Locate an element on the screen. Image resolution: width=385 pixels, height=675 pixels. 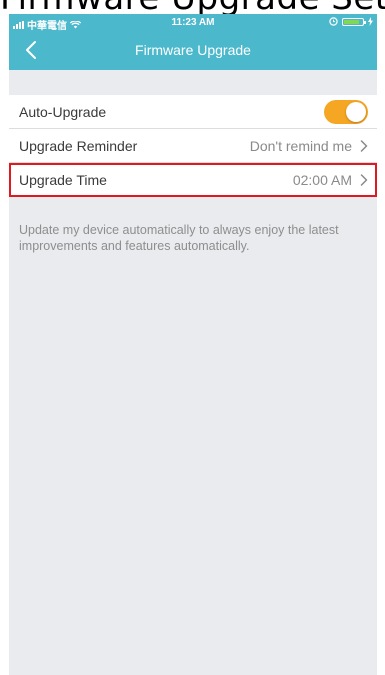
upgrade-reminder-value: Don't remind me is located at coordinates (300, 145).